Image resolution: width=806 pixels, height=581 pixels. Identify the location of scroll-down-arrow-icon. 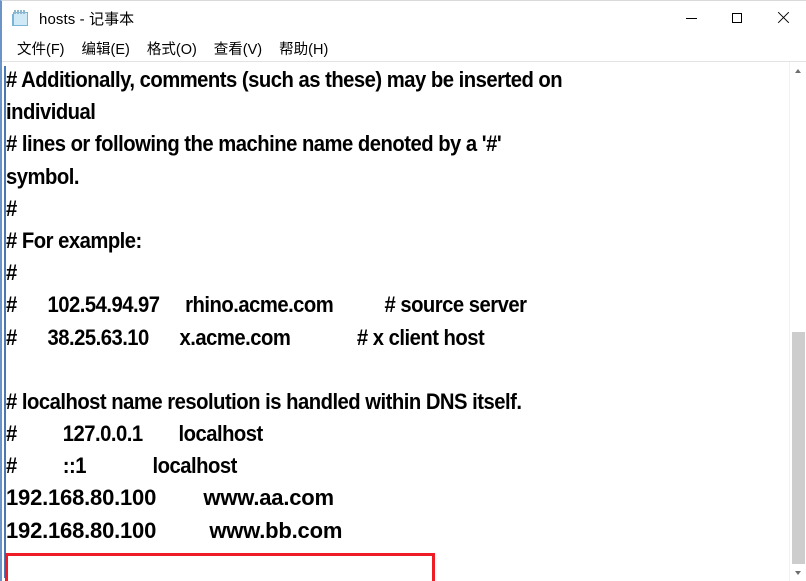
(798, 572).